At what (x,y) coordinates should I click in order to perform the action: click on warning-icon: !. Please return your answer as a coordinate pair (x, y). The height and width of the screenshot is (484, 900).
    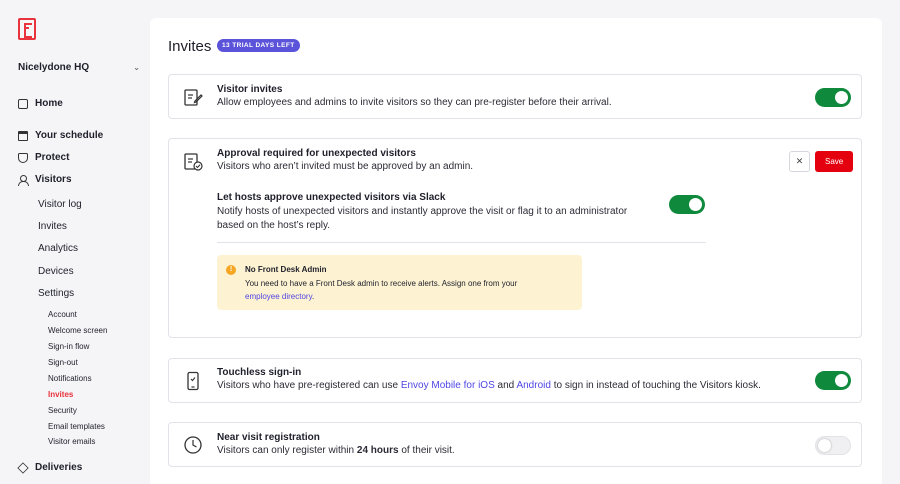
    Looking at the image, I should click on (231, 270).